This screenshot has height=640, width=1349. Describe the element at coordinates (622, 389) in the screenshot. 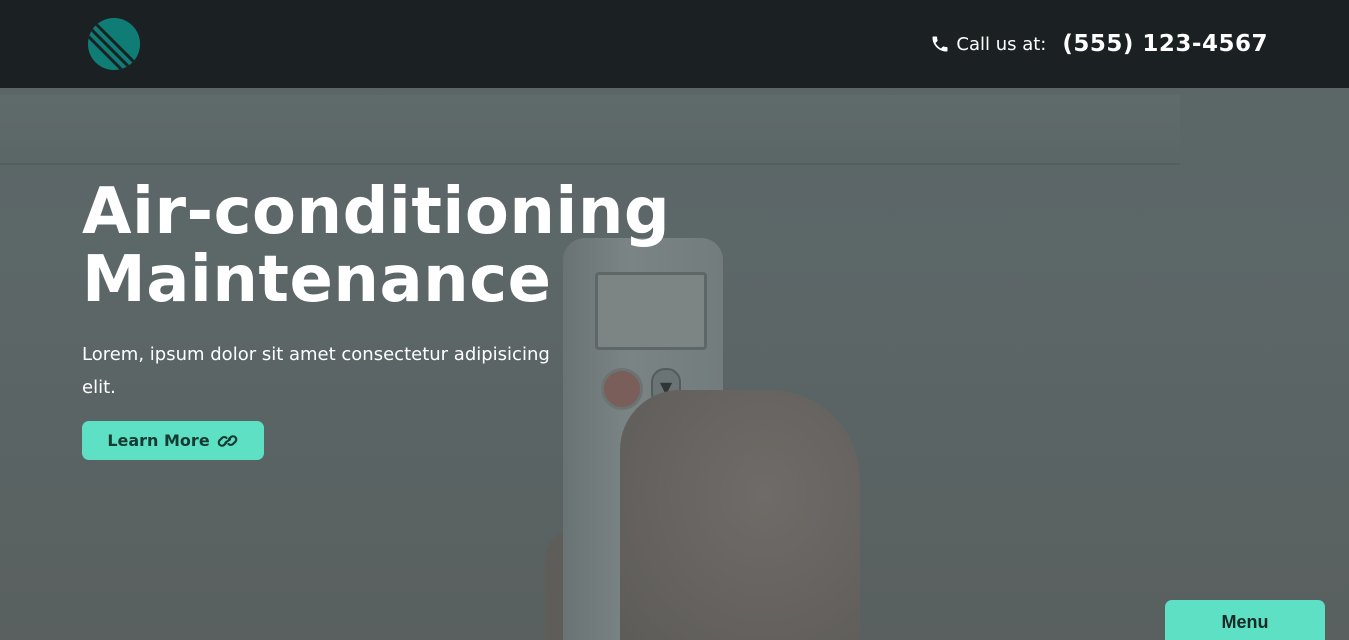

I see `remote-power-button-image` at that location.